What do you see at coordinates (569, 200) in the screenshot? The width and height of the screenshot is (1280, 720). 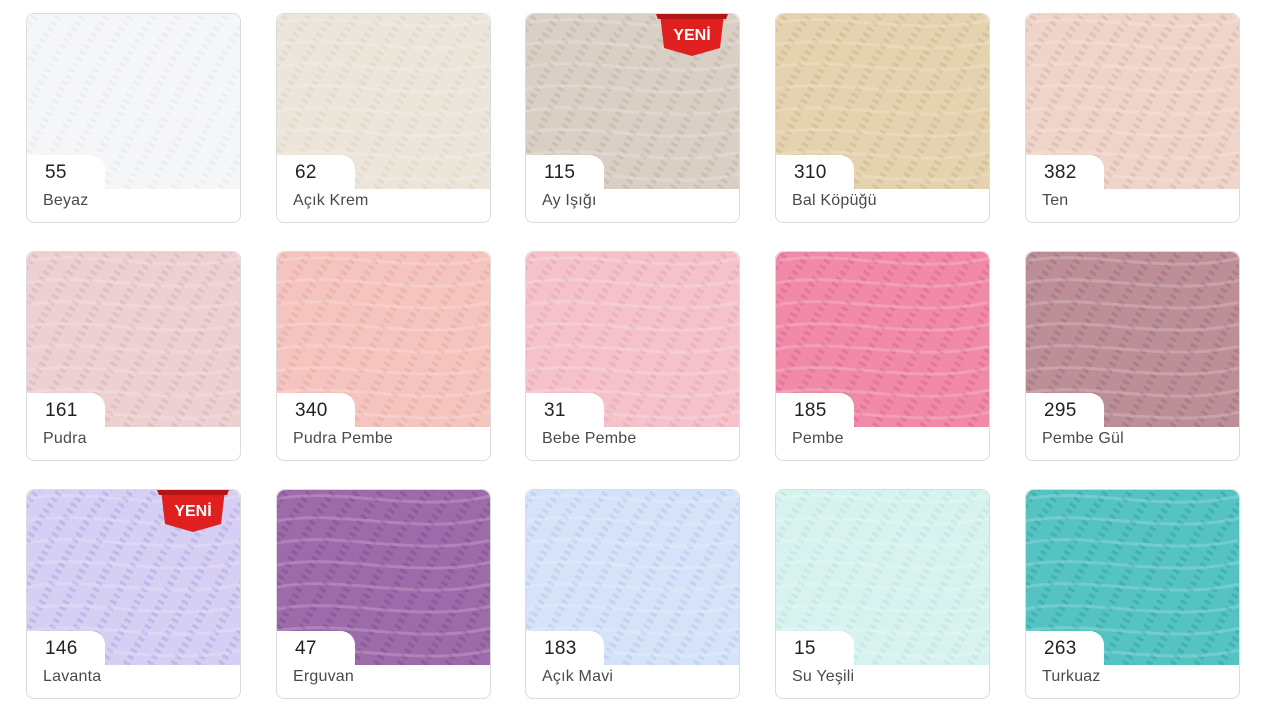 I see `color-name: Ay Işığı` at bounding box center [569, 200].